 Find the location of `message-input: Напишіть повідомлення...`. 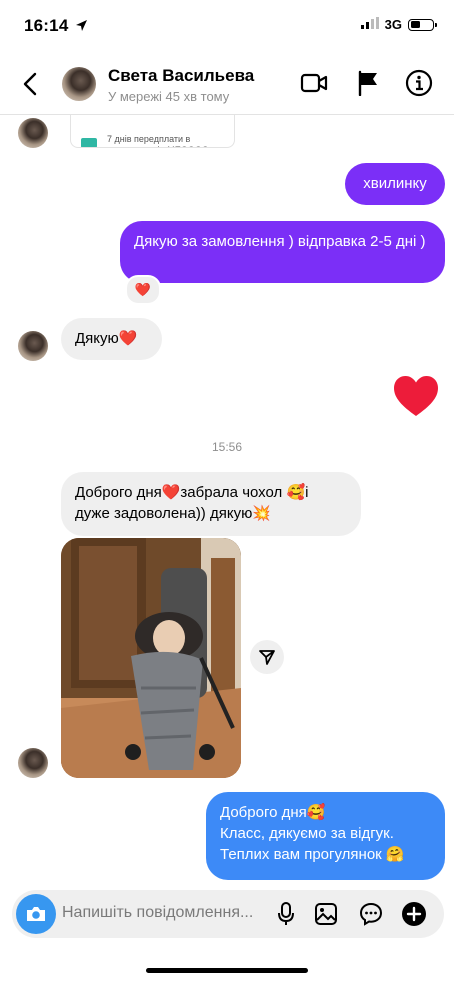

message-input: Напишіть повідомлення... is located at coordinates (157, 913).